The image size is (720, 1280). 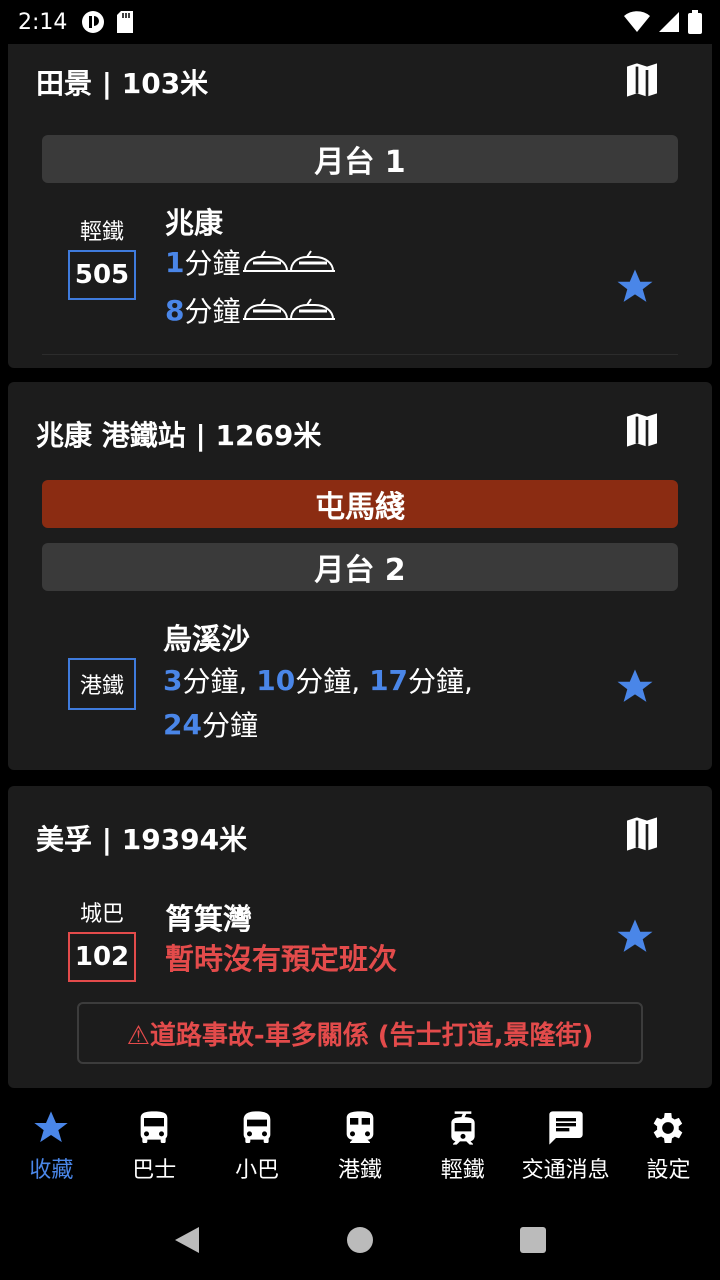 What do you see at coordinates (360, 354) in the screenshot?
I see `divider` at bounding box center [360, 354].